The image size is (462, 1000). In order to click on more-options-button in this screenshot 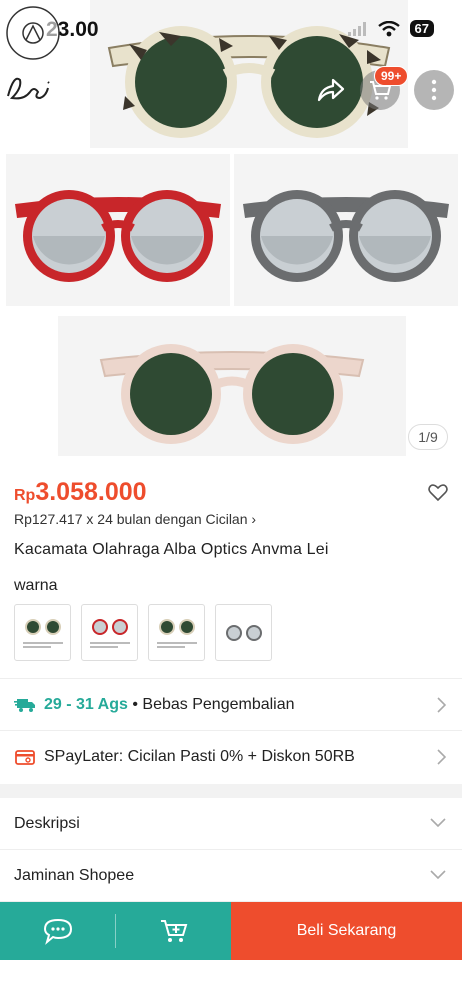, I will do `click(434, 90)`.